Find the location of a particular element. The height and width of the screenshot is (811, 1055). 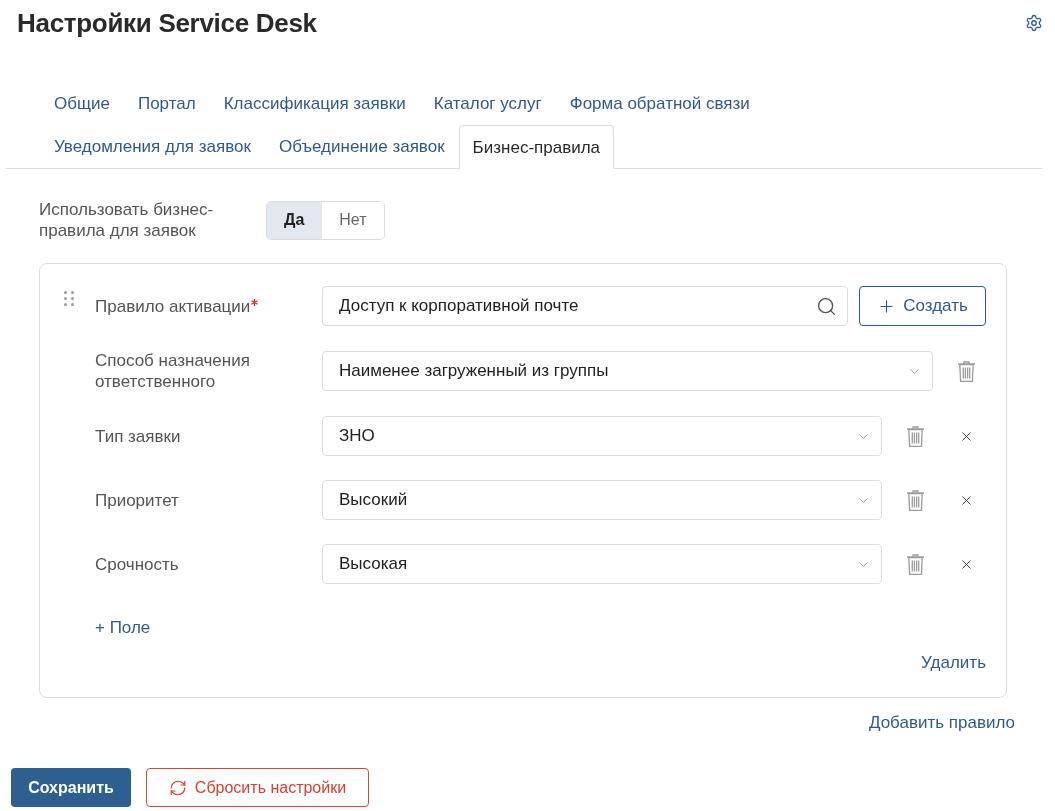

add-field-link: + Поле is located at coordinates (123, 628).